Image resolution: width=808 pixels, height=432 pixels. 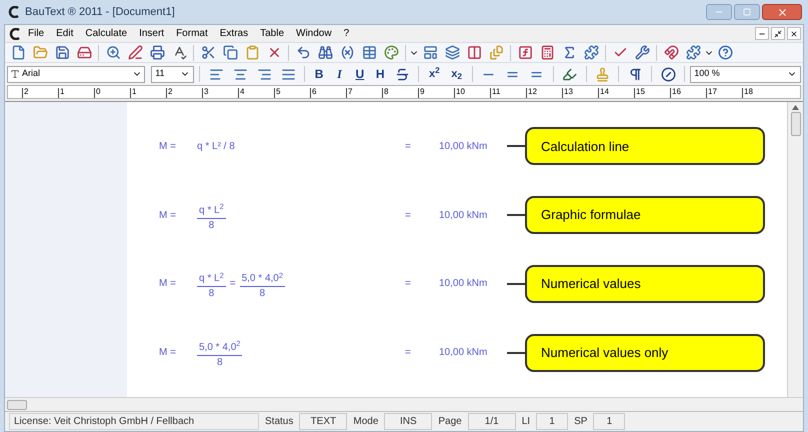 I want to click on callout-box: Numerical values only, so click(x=645, y=353).